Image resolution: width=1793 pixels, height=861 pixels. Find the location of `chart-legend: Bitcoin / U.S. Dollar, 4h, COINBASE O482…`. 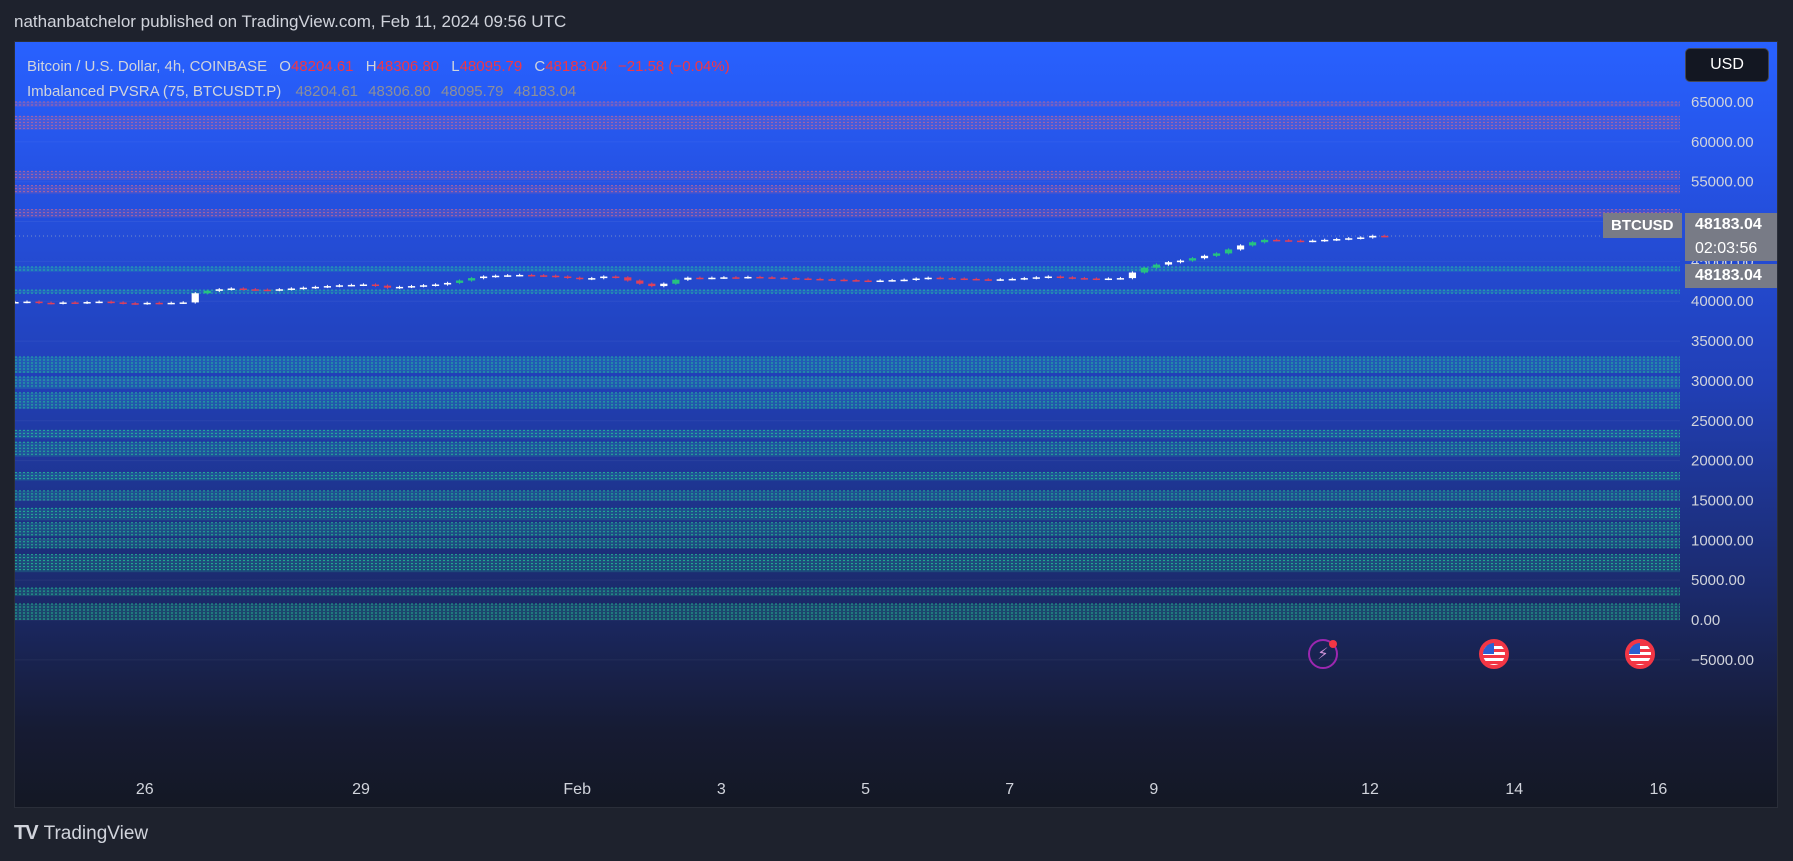

chart-legend: Bitcoin / U.S. Dollar, 4h, COINBASE O482… is located at coordinates (378, 79).